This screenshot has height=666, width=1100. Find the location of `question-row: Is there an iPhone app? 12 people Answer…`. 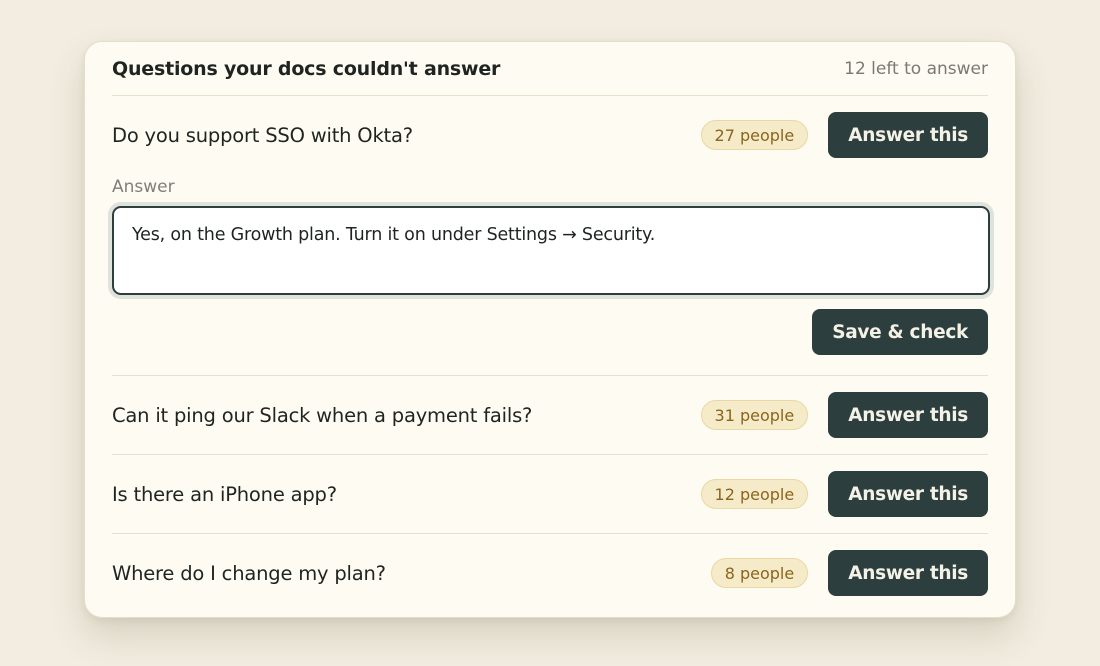

question-row: Is there an iPhone app? 12 people Answer… is located at coordinates (550, 494).